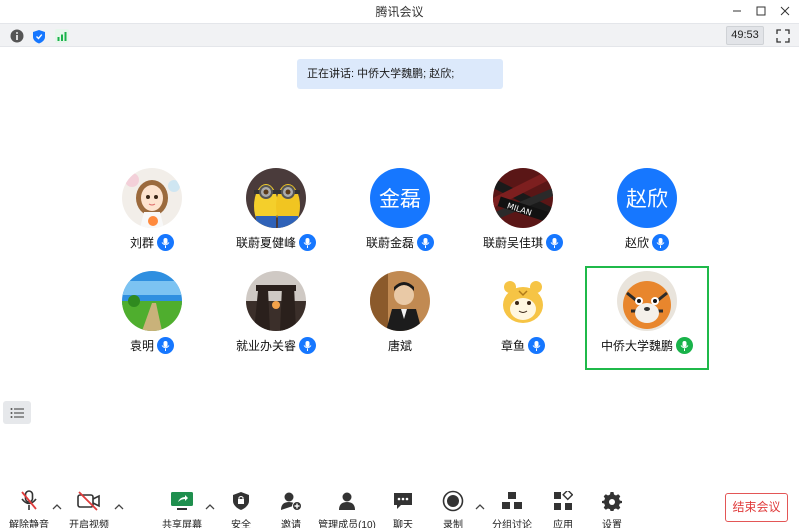 The height and width of the screenshot is (528, 799). I want to click on participant-tile: MILAN 联蔚吴佳琪, so click(523, 220).